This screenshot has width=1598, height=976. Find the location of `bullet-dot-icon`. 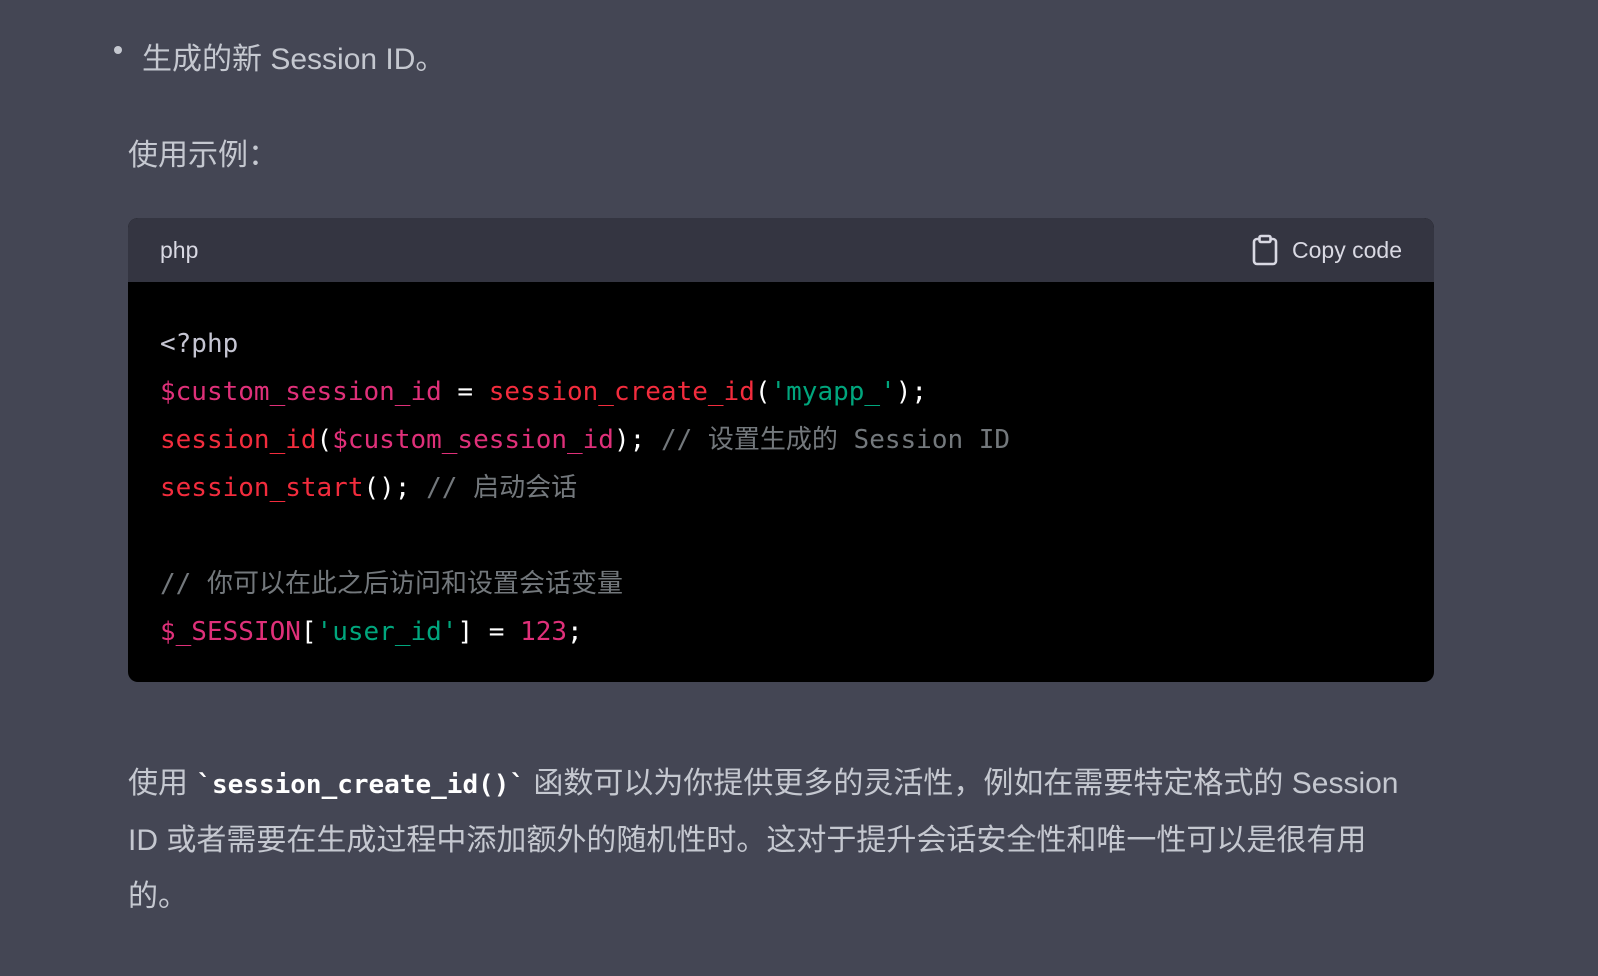

bullet-dot-icon is located at coordinates (118, 50).